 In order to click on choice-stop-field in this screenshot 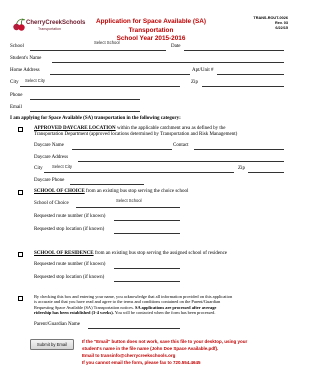, I will do `click(147, 233)`.